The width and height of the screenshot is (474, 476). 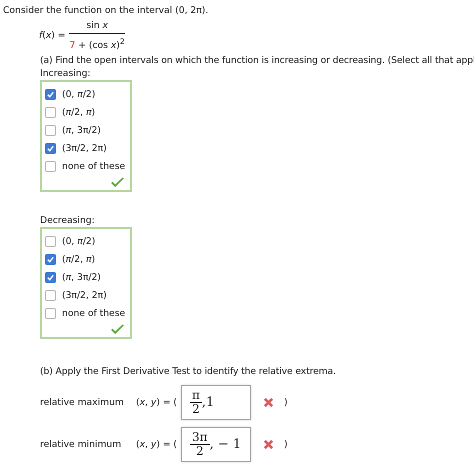 What do you see at coordinates (97, 35) in the screenshot?
I see `fraction: sin x 7 + (cos x)$^{2}$` at bounding box center [97, 35].